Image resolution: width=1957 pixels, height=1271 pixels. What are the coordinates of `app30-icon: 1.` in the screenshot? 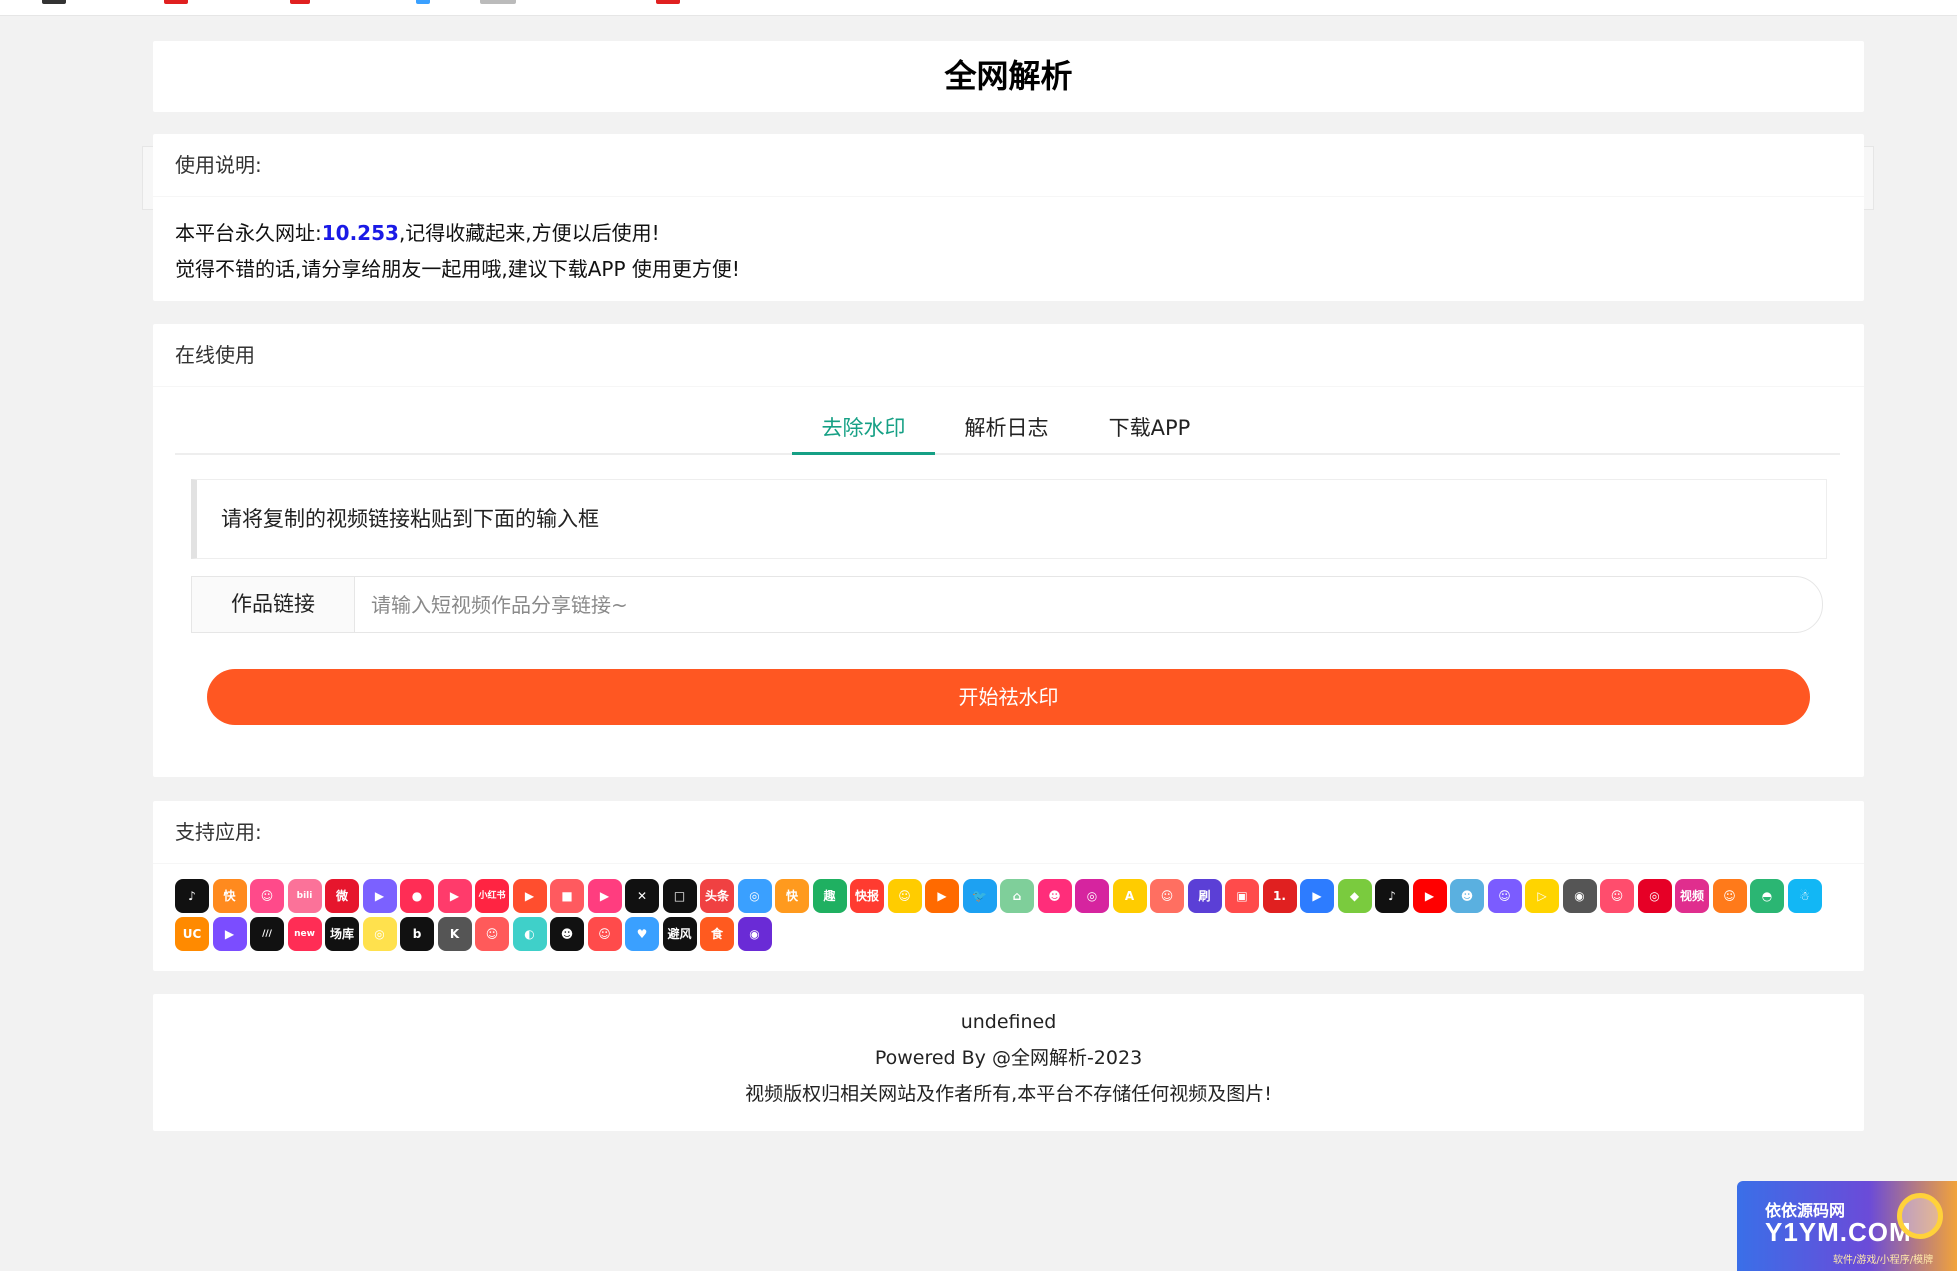 It's located at (1279, 896).